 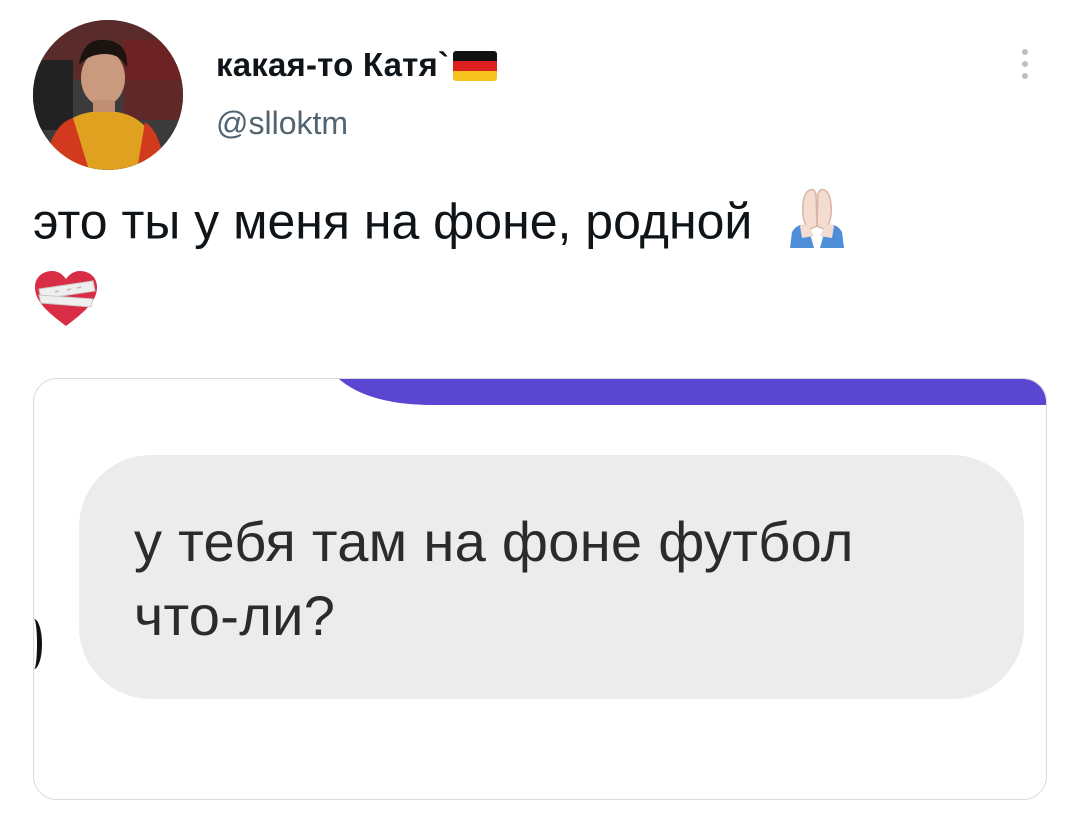 I want to click on more-options-button, so click(x=1025, y=64).